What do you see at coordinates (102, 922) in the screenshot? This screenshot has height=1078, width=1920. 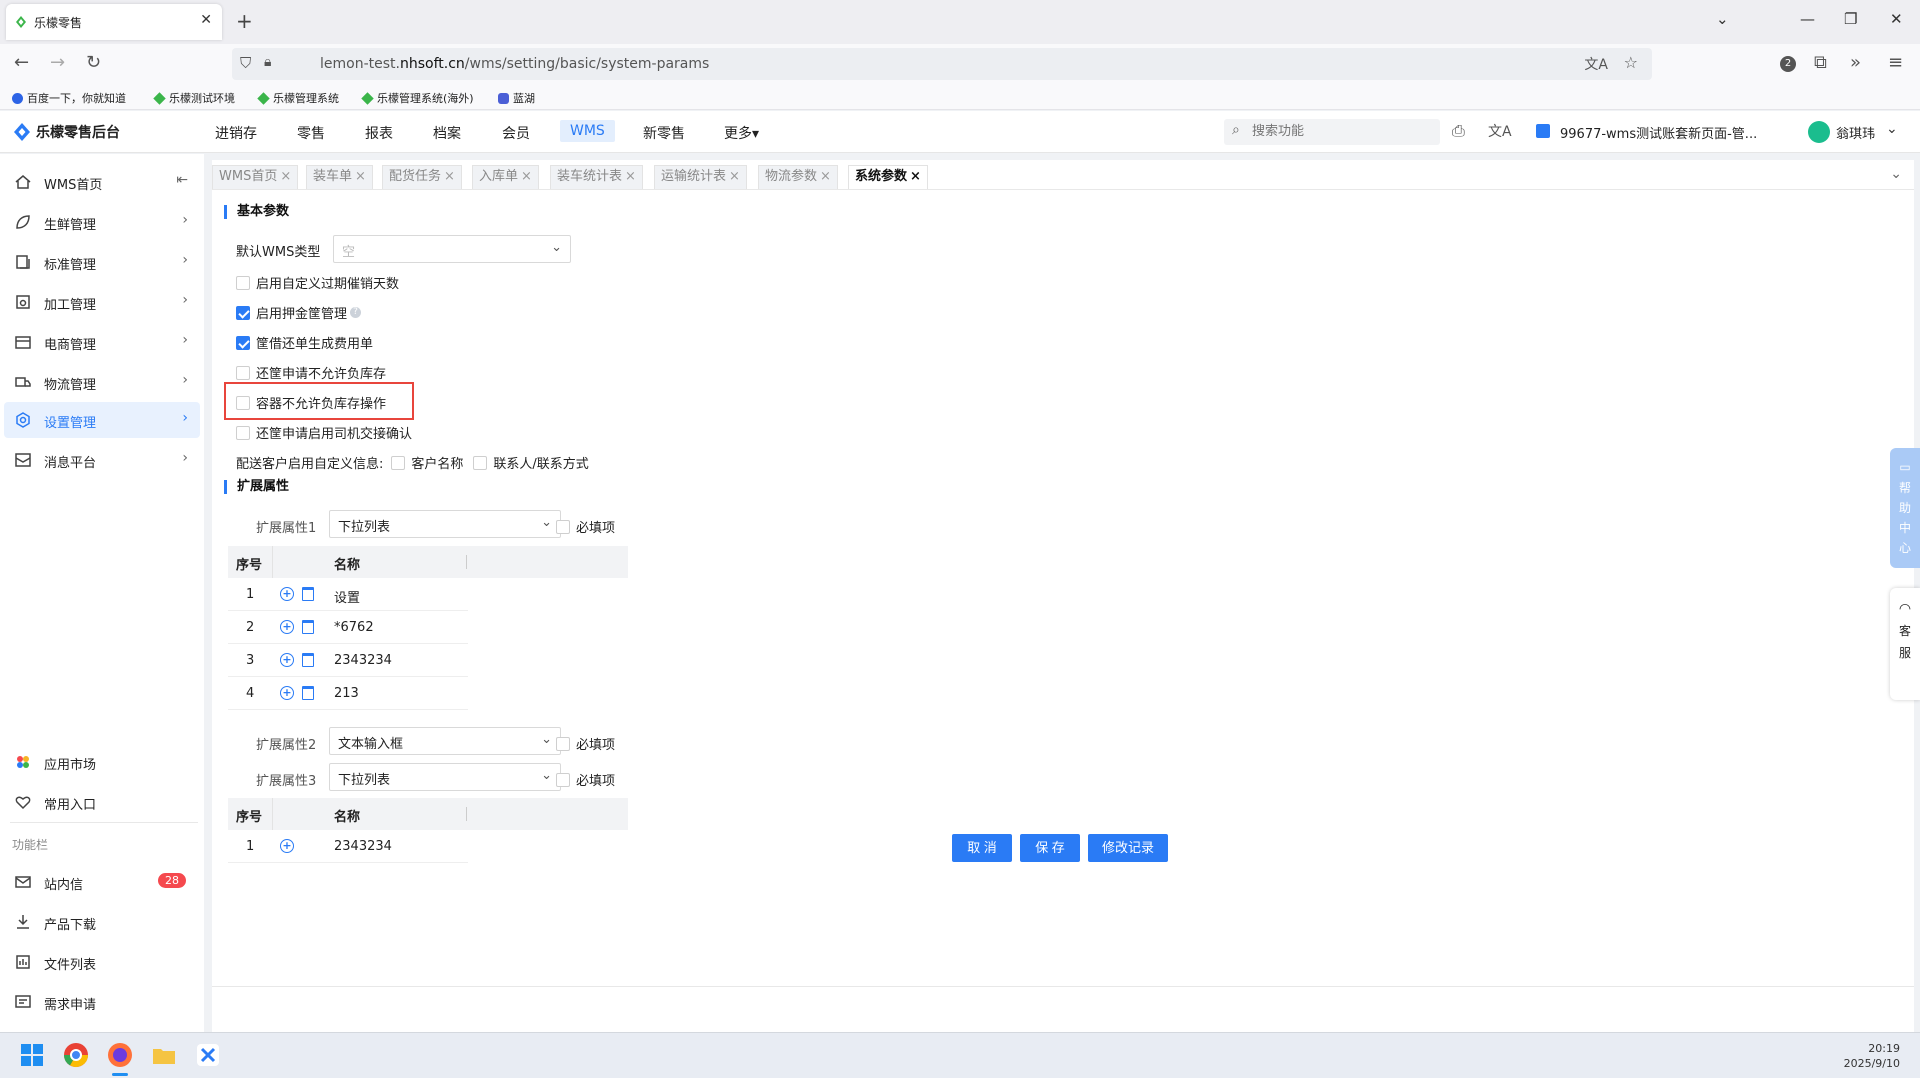 I see `sidebar-item-download: 产品下载` at bounding box center [102, 922].